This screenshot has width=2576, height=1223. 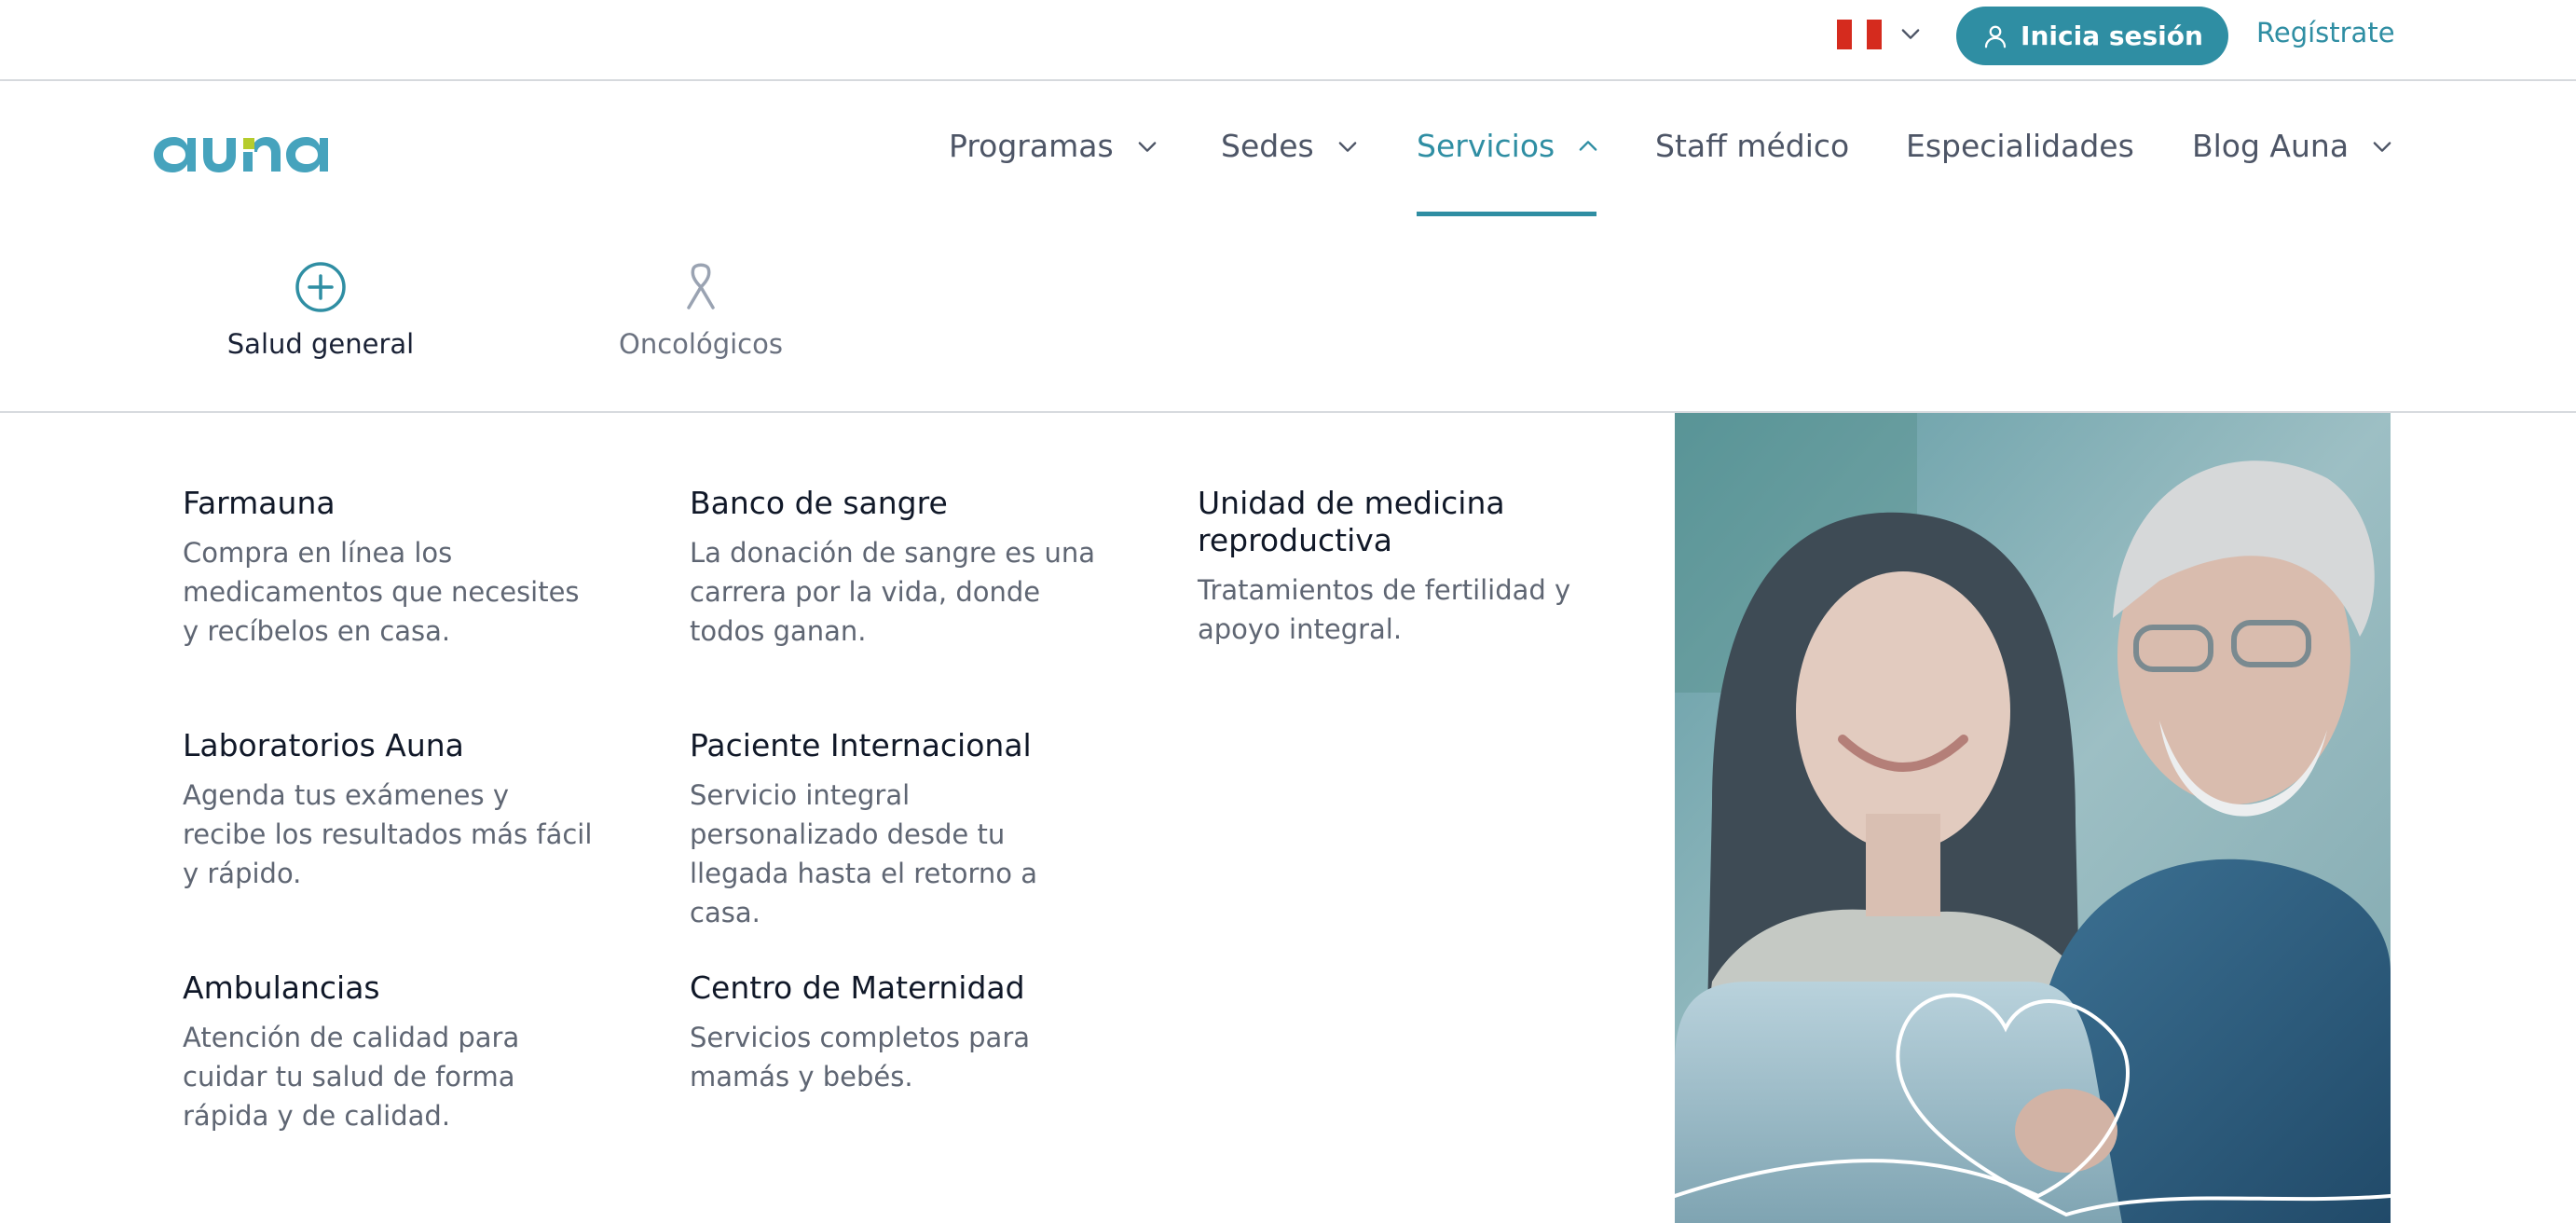 What do you see at coordinates (819, 503) in the screenshot?
I see `service-title: Banco de sangre` at bounding box center [819, 503].